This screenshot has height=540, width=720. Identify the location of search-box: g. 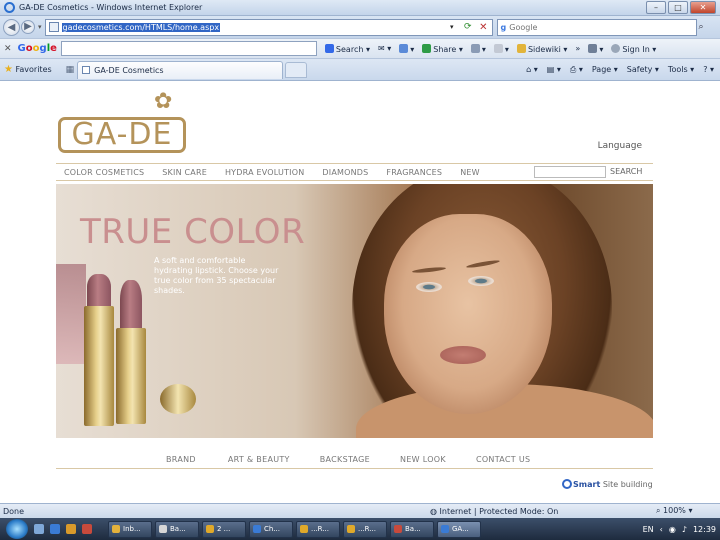
(596, 27).